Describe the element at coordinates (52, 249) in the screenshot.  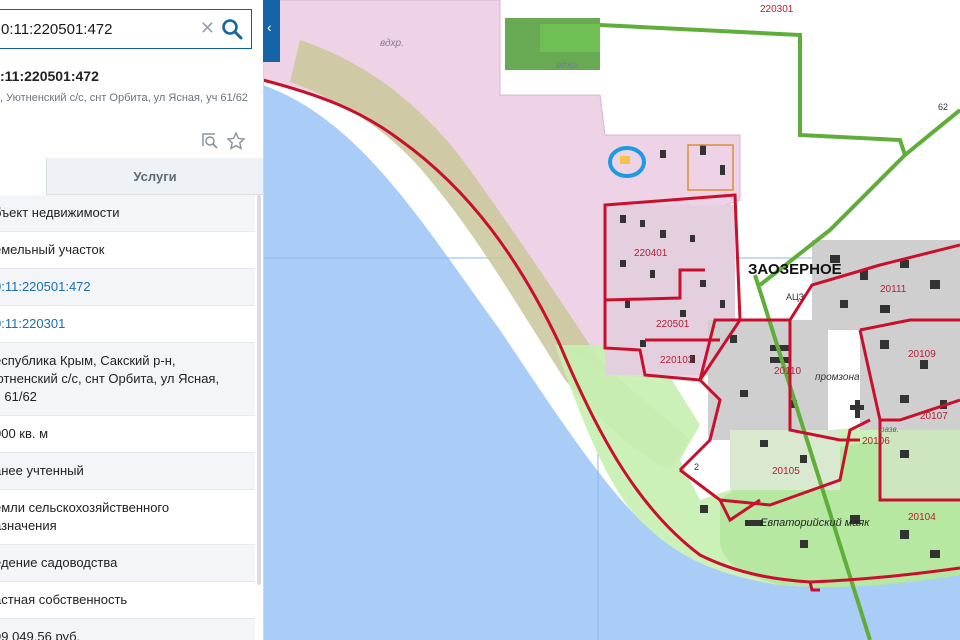
I see `row-text: емельный участок` at that location.